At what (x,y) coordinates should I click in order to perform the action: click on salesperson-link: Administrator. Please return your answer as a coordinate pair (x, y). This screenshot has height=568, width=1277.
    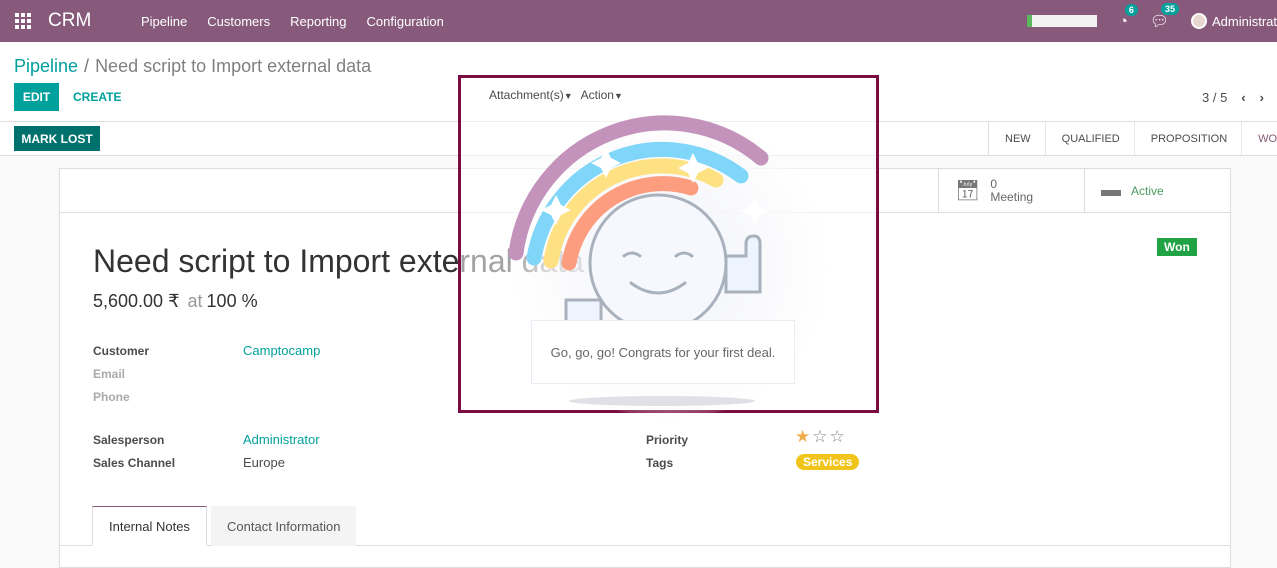
    Looking at the image, I should click on (281, 439).